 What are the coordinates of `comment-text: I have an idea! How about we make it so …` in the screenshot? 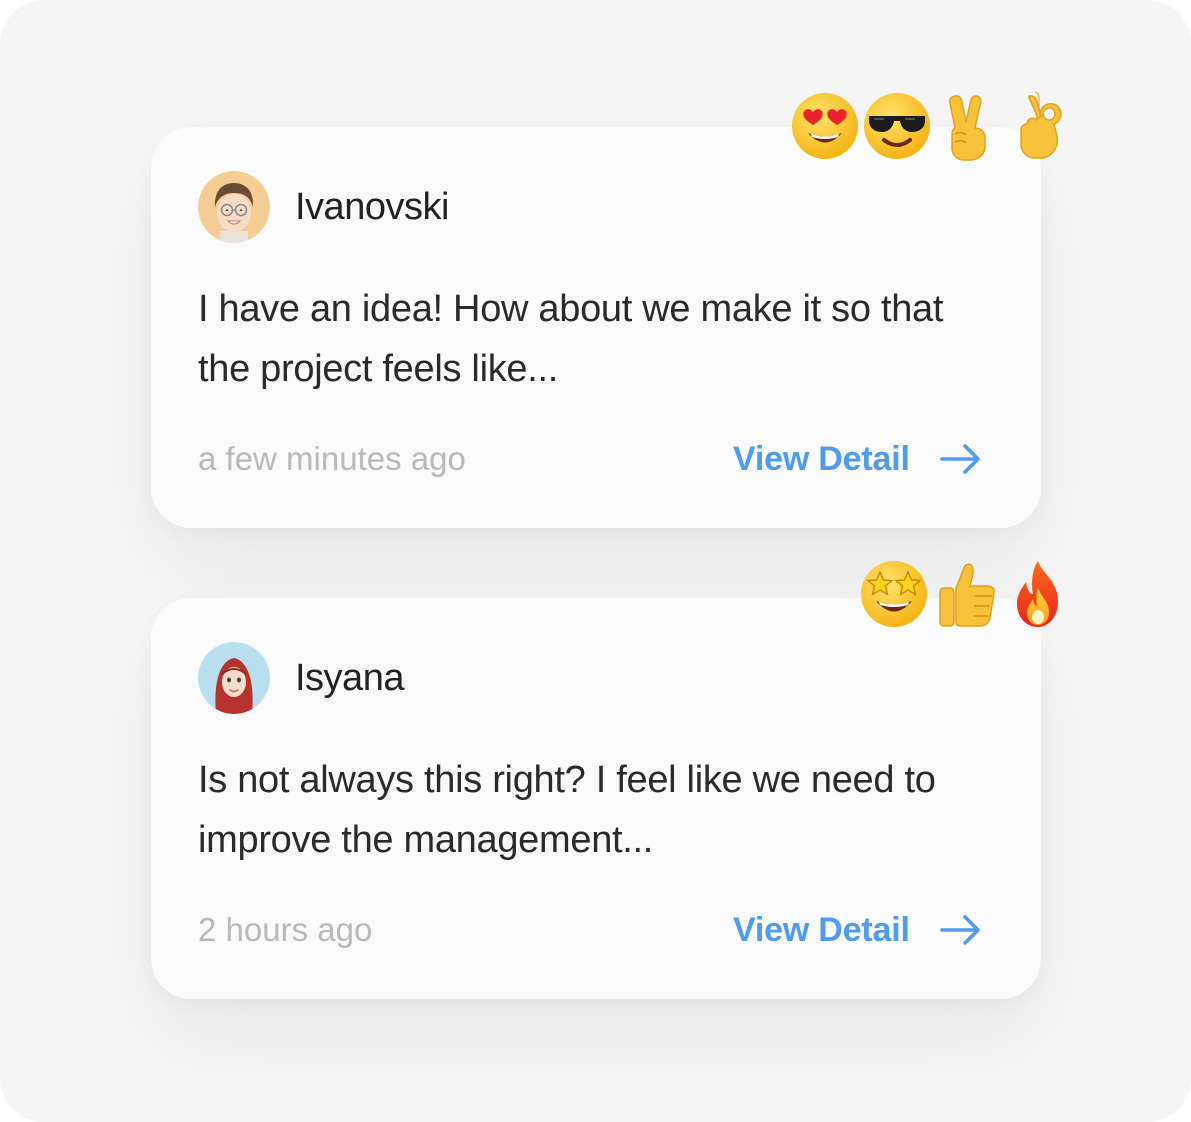 It's located at (571, 339).